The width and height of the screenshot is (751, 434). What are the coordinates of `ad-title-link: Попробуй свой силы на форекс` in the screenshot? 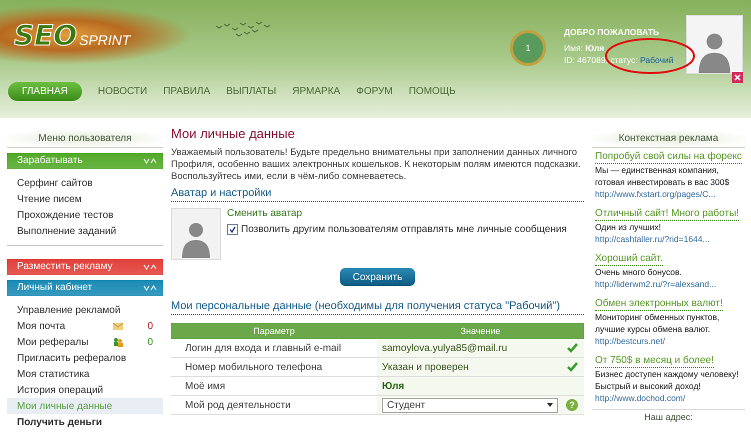 It's located at (668, 157).